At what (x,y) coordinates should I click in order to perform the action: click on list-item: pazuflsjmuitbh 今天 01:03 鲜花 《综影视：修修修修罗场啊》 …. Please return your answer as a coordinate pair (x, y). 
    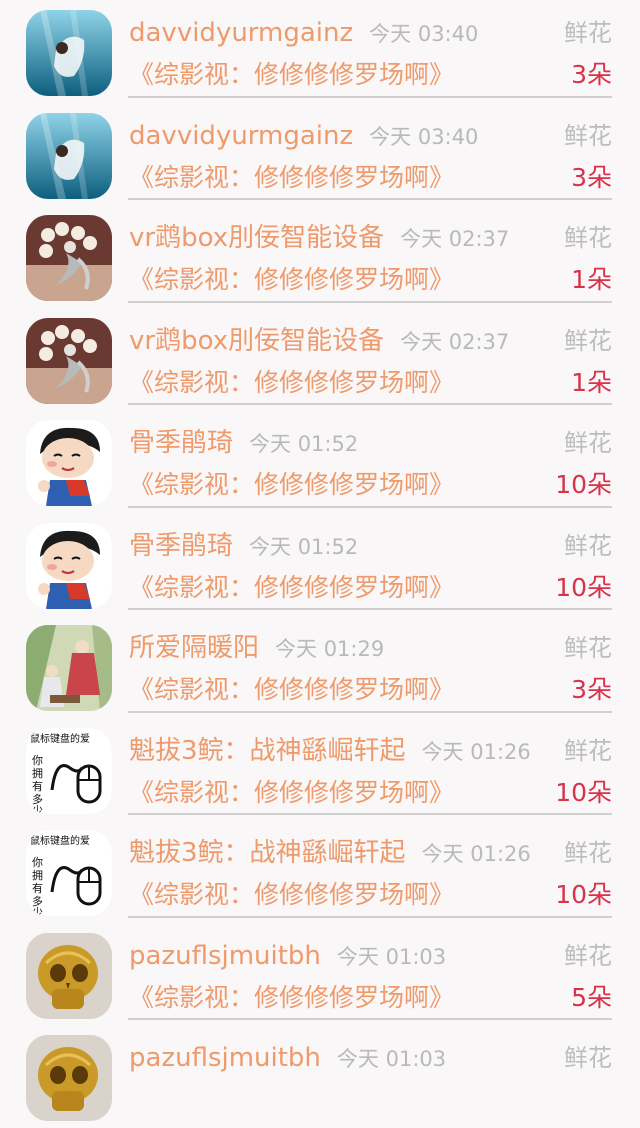
    Looking at the image, I should click on (320, 974).